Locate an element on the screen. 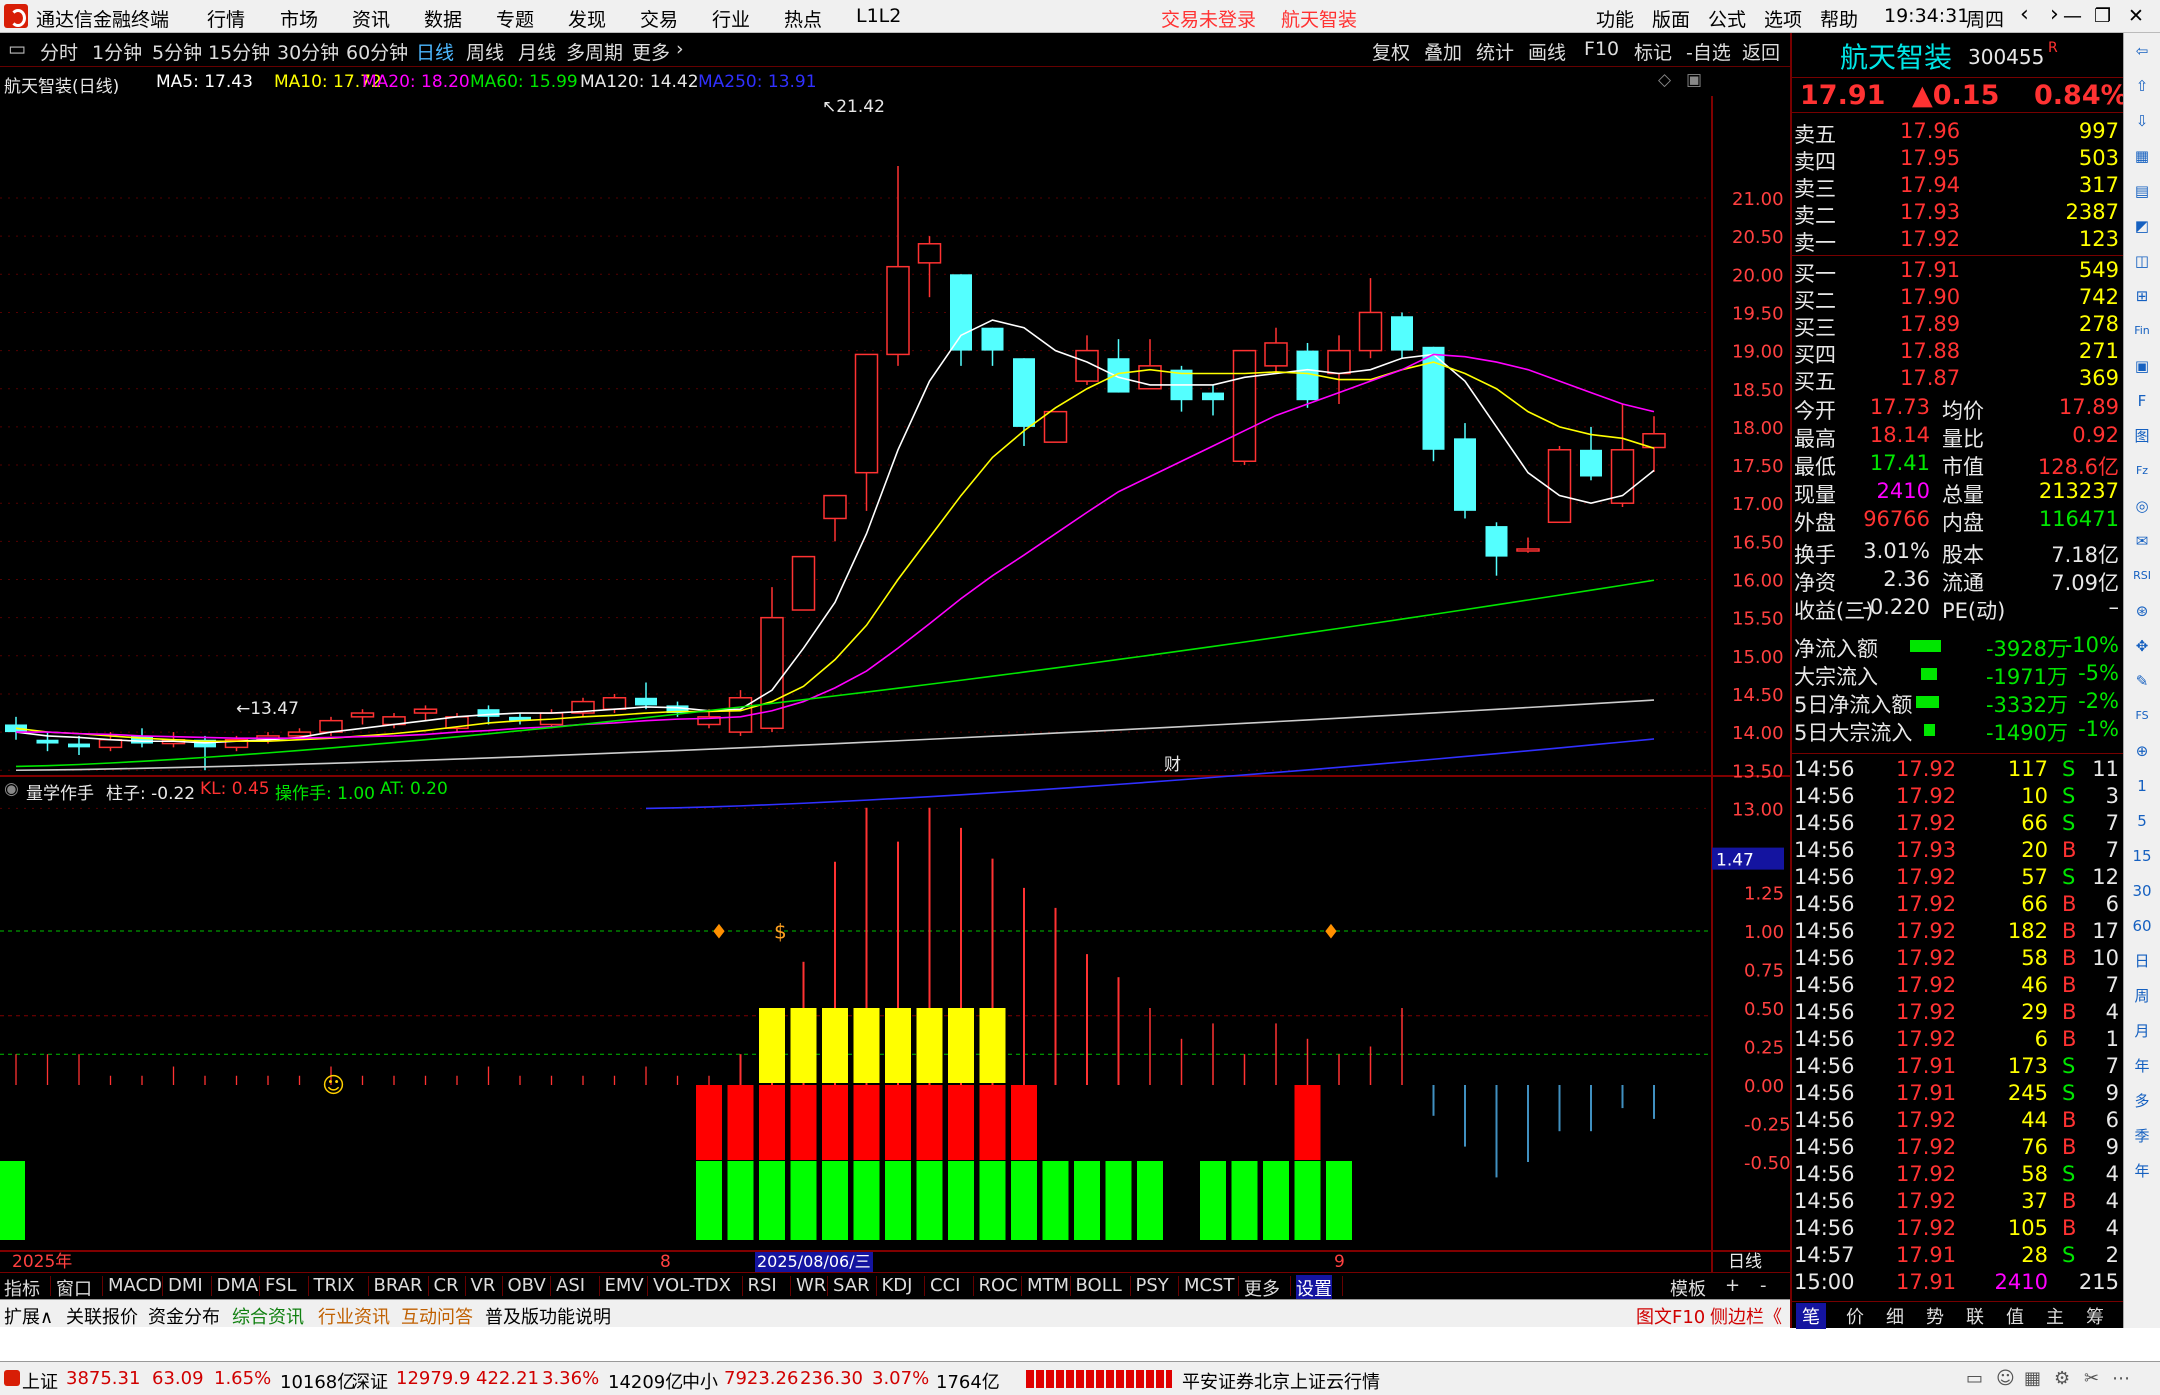 This screenshot has height=1395, width=2160. indicator-tab-15: WR is located at coordinates (811, 1285).